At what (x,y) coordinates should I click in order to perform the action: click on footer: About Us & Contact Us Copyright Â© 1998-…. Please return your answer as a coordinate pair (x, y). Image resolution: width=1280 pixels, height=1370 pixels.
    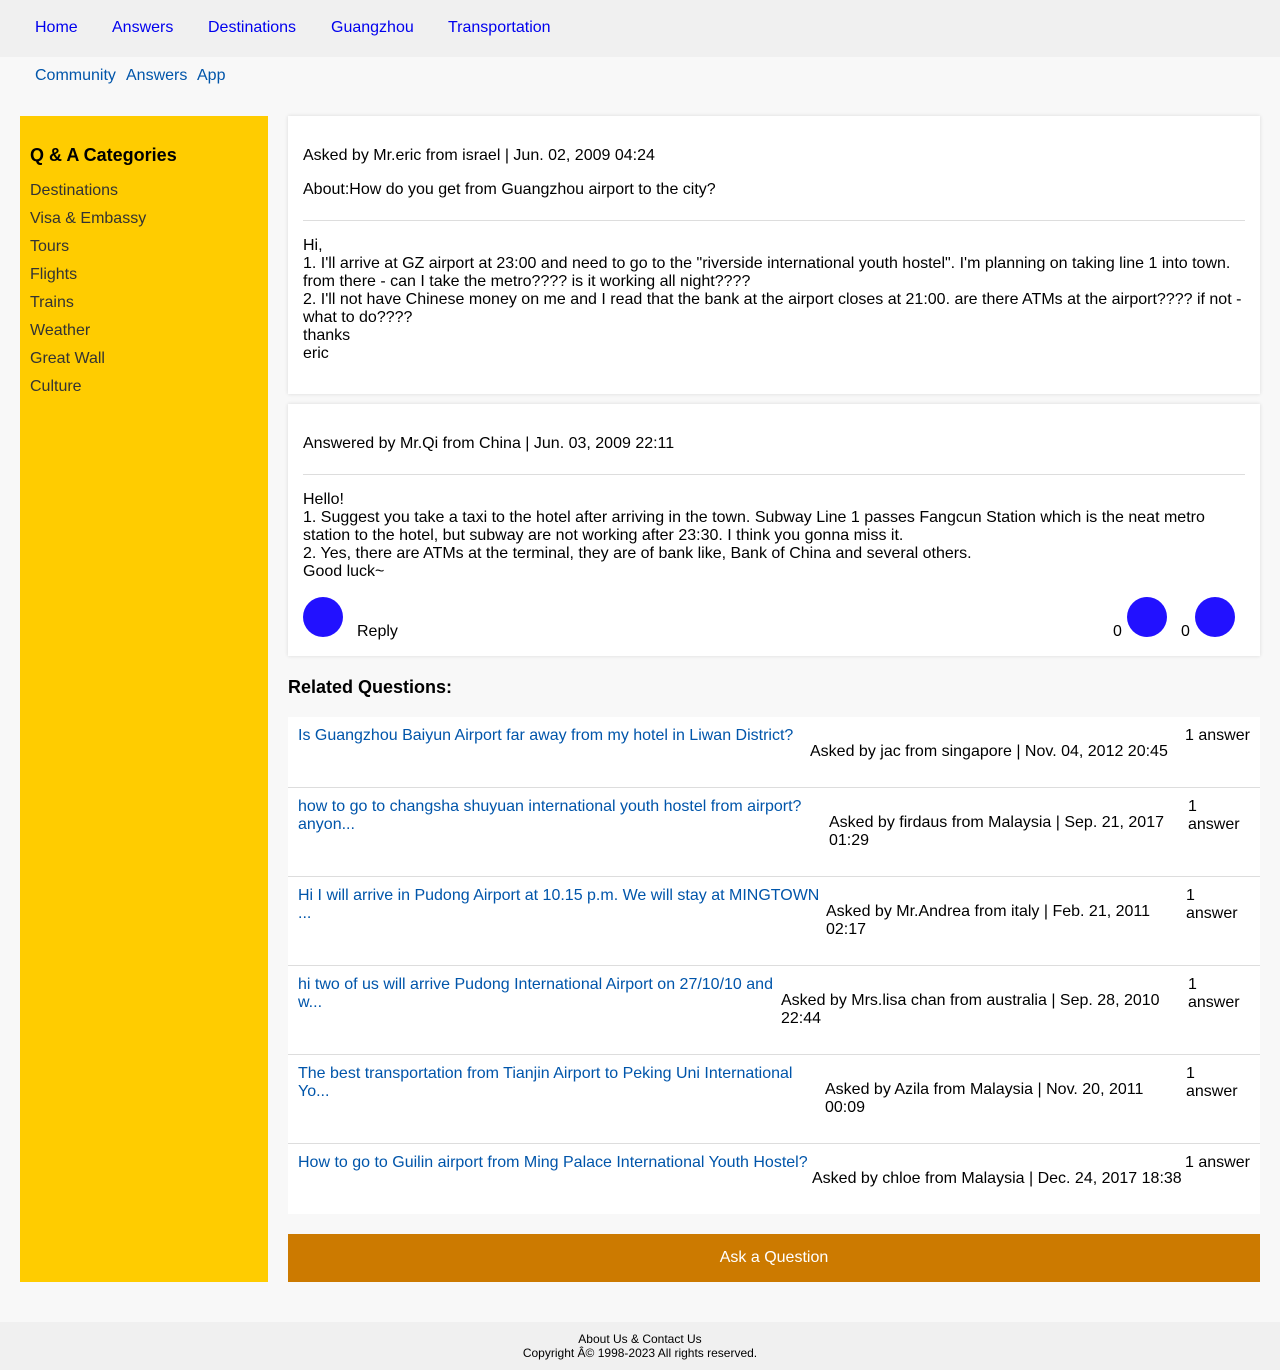
    Looking at the image, I should click on (640, 1346).